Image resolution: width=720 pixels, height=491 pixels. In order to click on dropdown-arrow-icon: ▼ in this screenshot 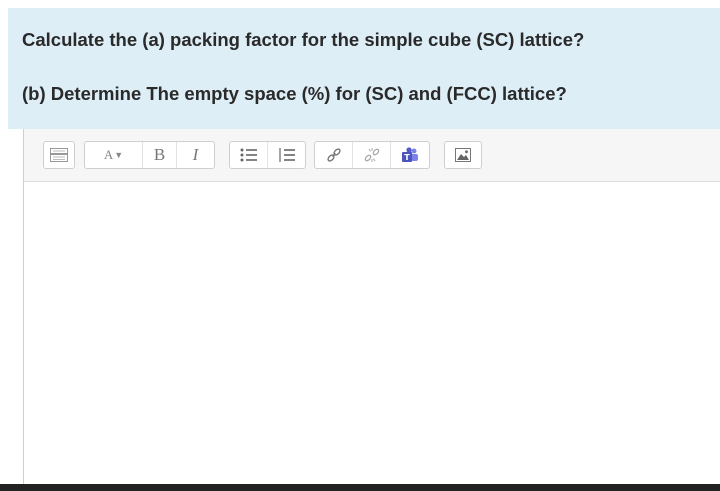, I will do `click(119, 155)`.